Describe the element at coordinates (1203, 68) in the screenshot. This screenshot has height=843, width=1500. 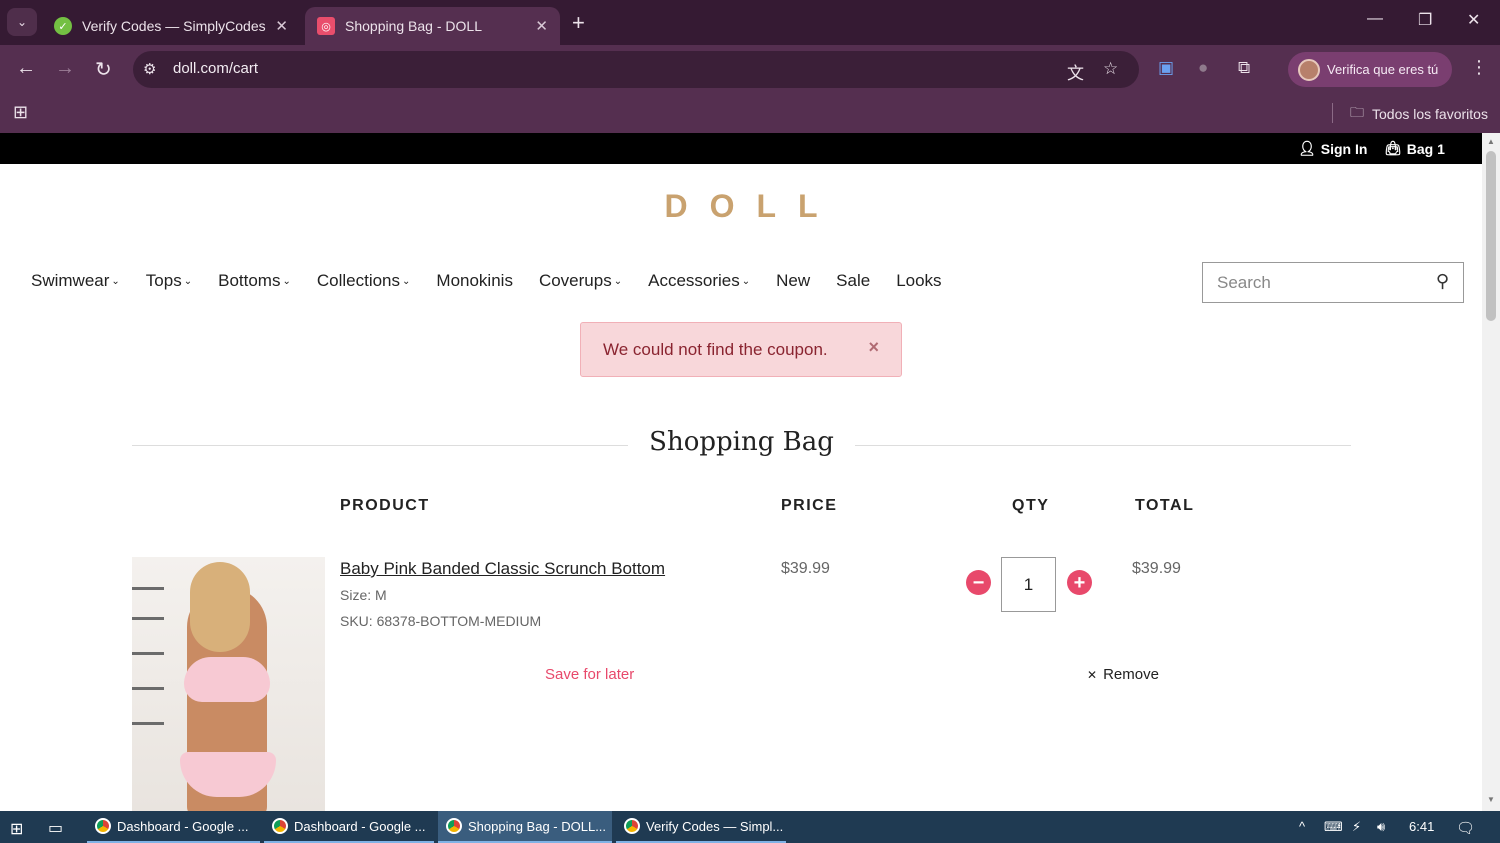
I see `extension-icon: ●` at that location.